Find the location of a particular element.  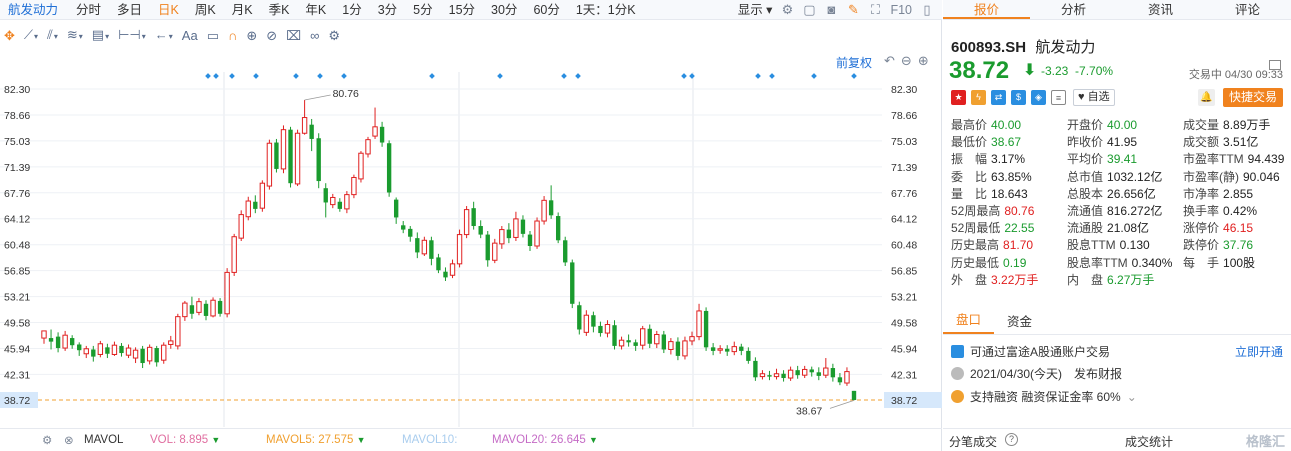

settings-icon: ⚙ is located at coordinates (334, 36).